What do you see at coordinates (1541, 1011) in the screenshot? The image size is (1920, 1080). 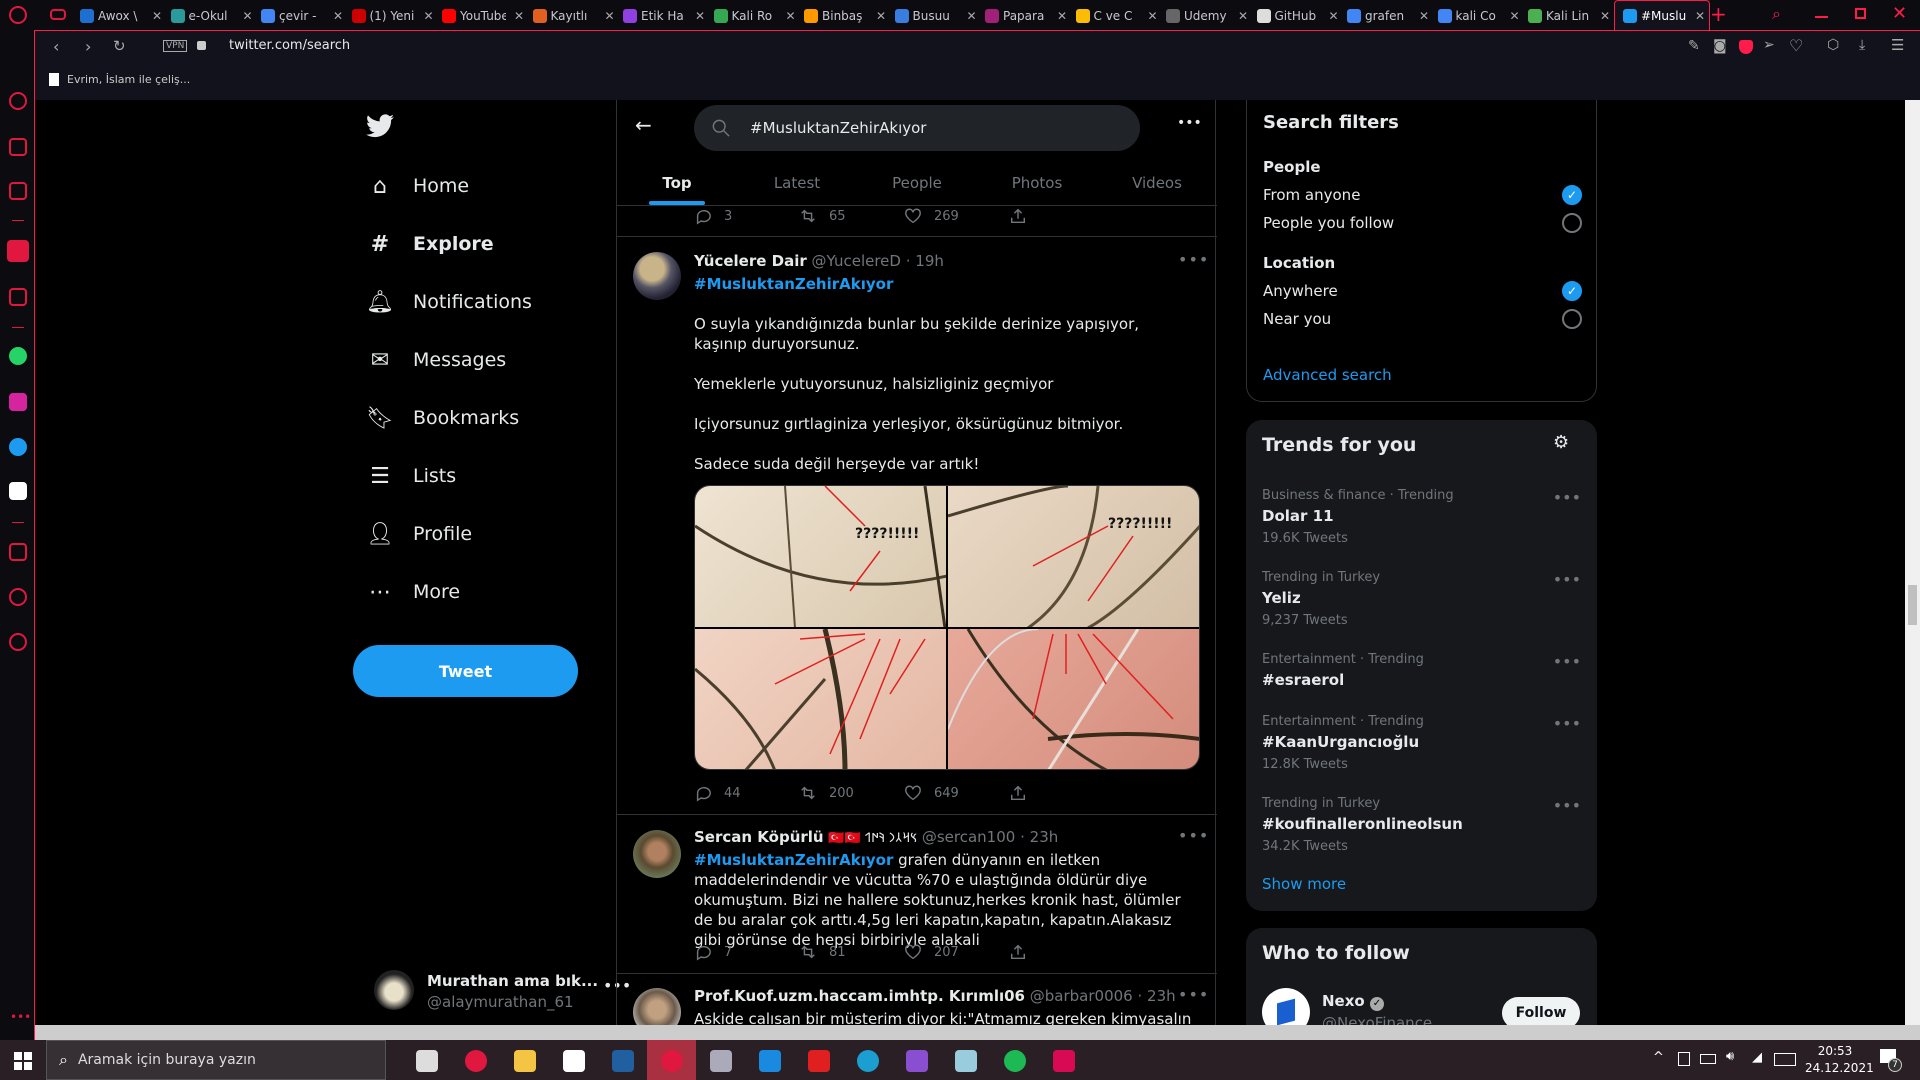 I see `follow-button: Follow` at bounding box center [1541, 1011].